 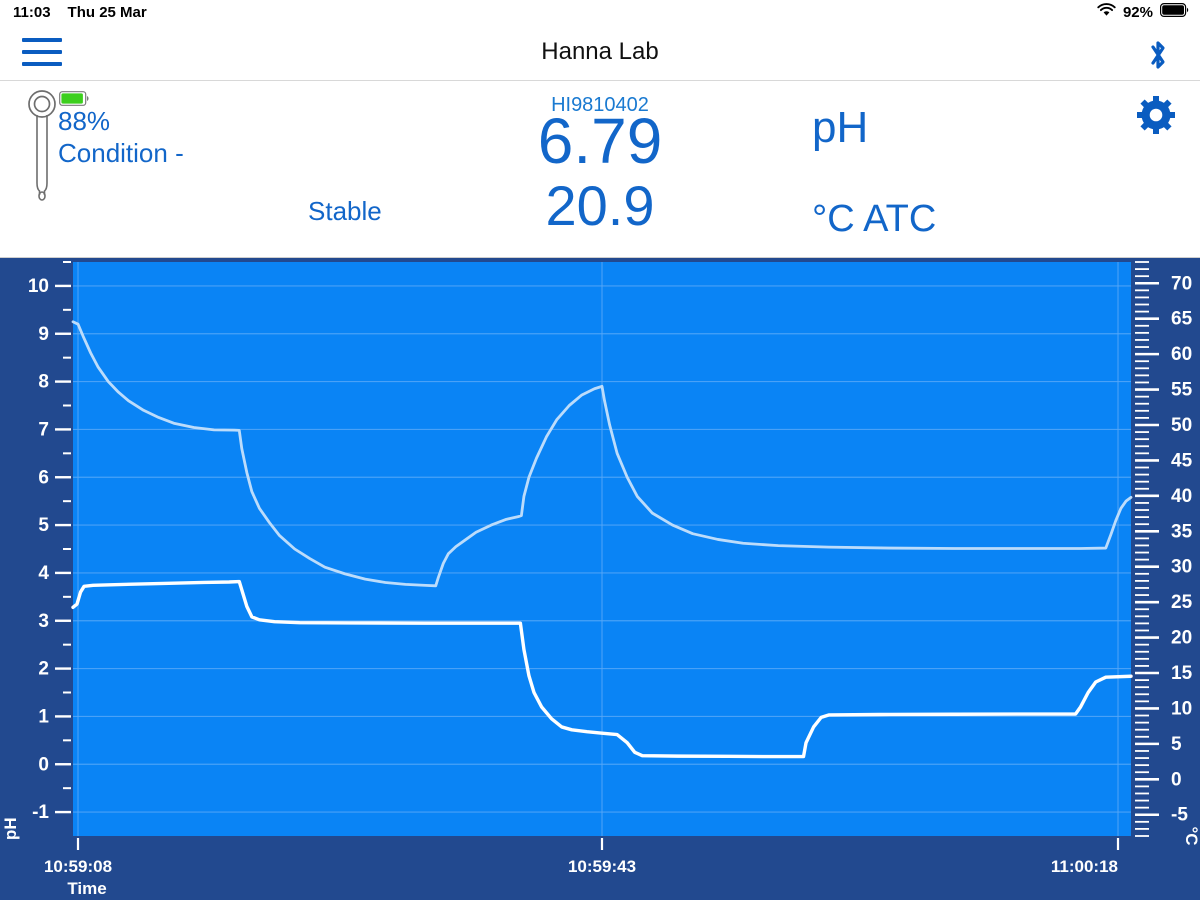 I want to click on axis-tick-label-left: 1, so click(x=43, y=716).